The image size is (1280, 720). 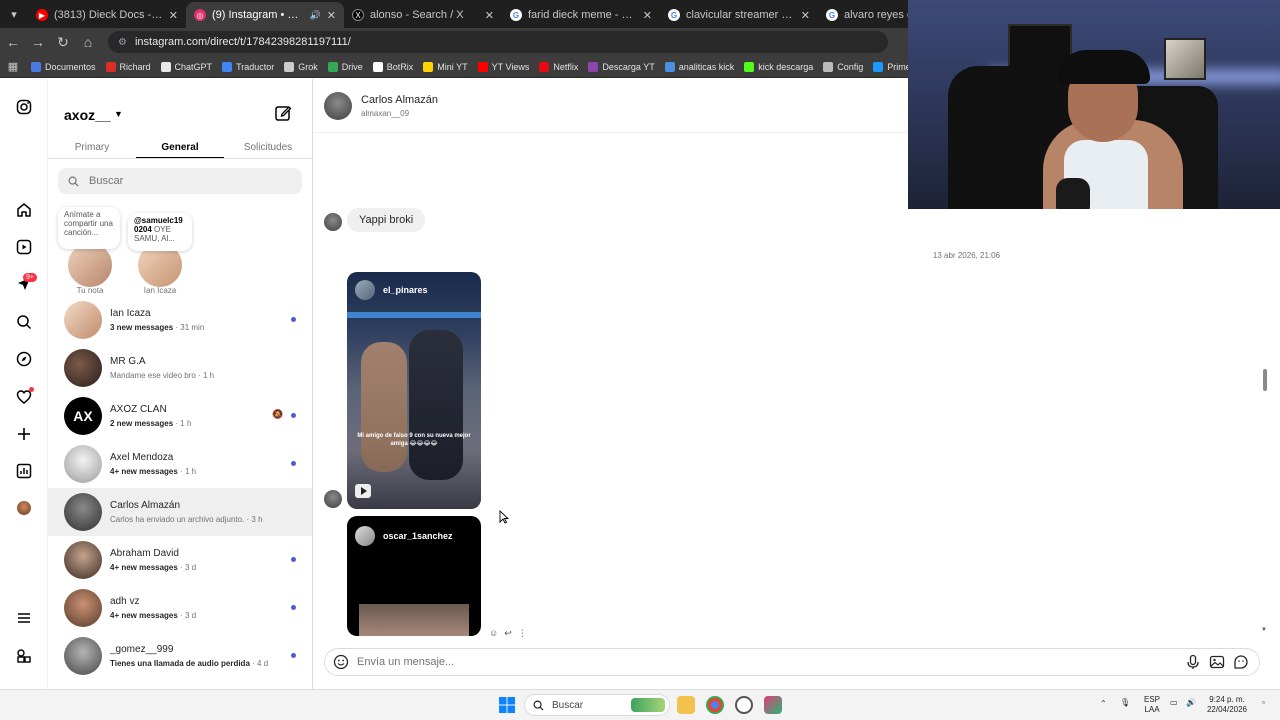 What do you see at coordinates (621, 66) in the screenshot?
I see `bookmark-item: Descarga YT` at bounding box center [621, 66].